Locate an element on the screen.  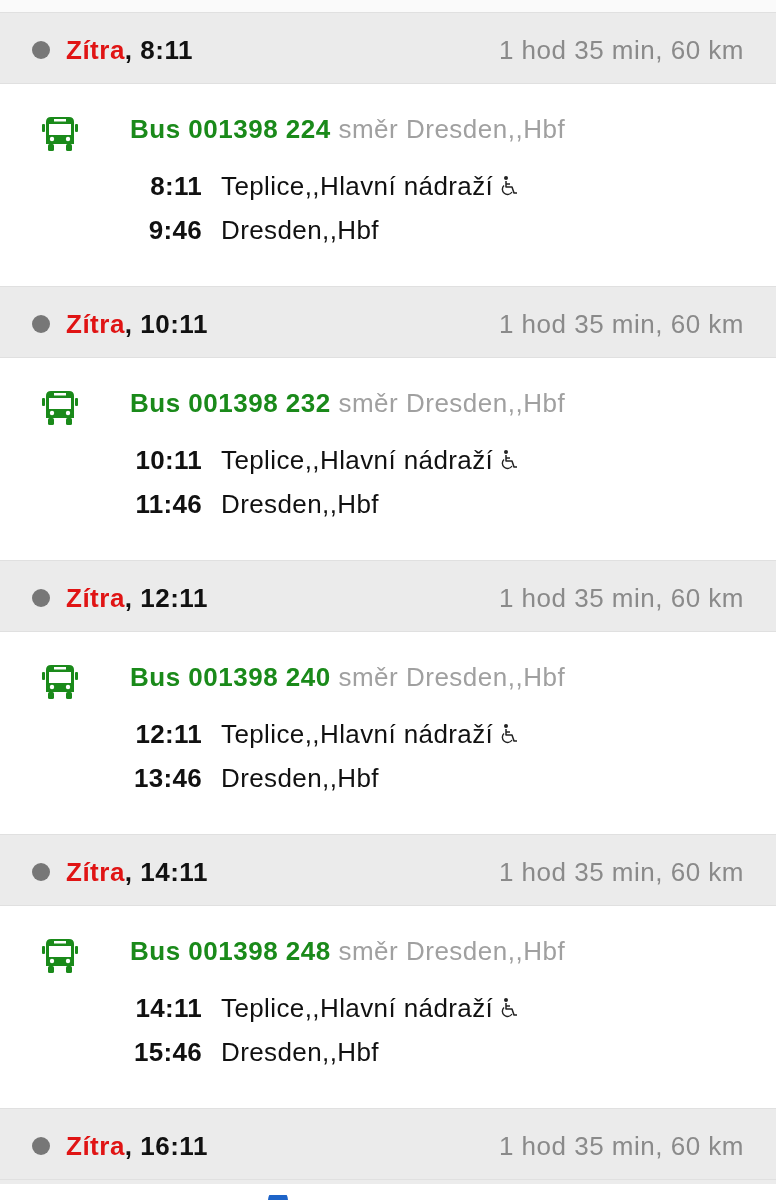
departure-header: Zítra, 14:11 1 hod 35 min, 60 km is located at coordinates (388, 870).